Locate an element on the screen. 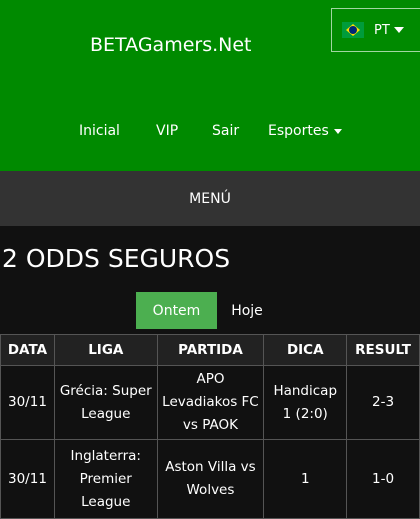  main-nav: Inicial VIP Sair Esportes is located at coordinates (210, 133).